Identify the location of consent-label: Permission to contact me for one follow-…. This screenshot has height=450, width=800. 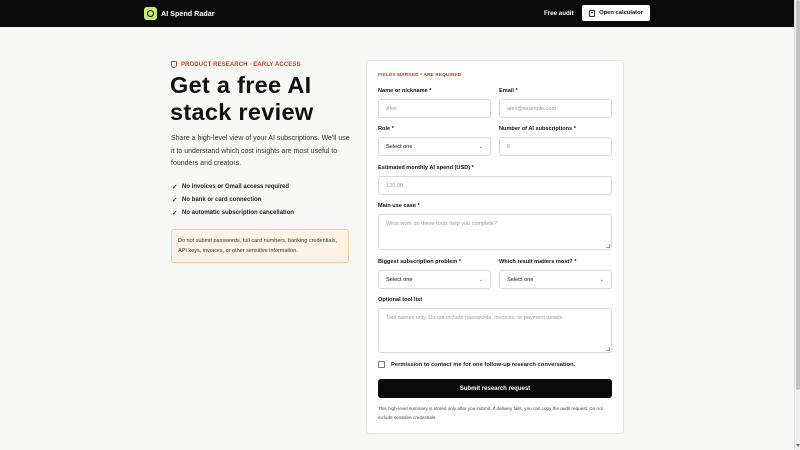
(483, 364).